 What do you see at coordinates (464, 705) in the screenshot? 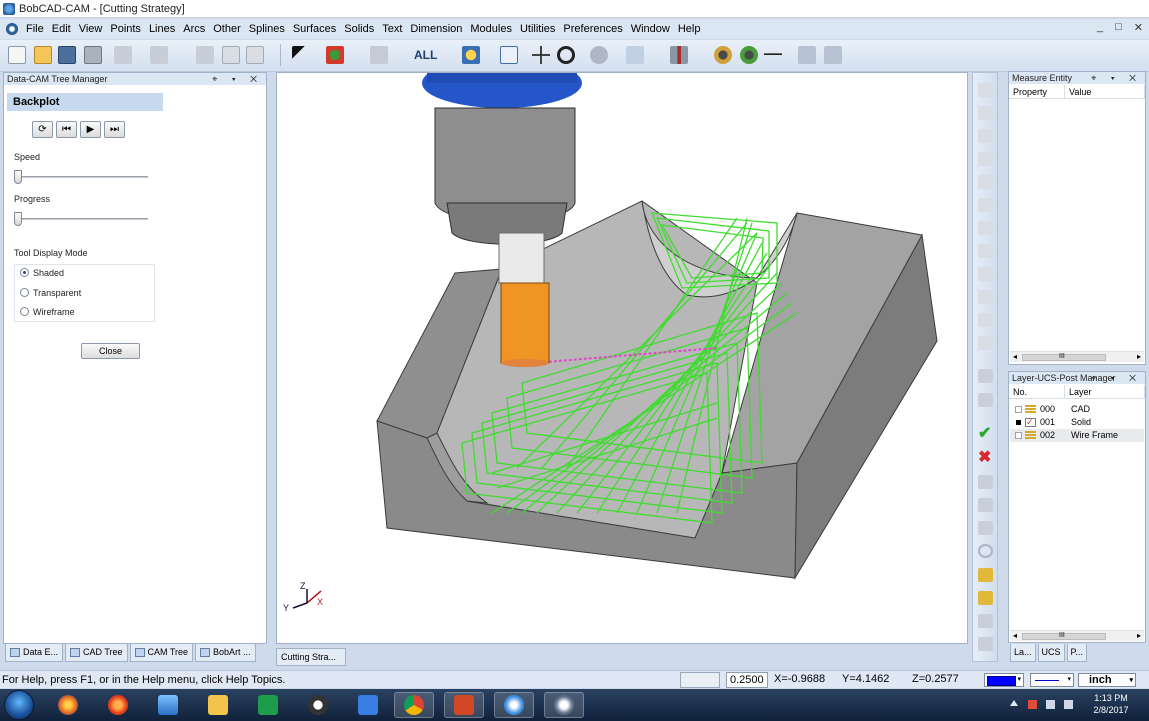
I see `taskbar-powerpoint` at bounding box center [464, 705].